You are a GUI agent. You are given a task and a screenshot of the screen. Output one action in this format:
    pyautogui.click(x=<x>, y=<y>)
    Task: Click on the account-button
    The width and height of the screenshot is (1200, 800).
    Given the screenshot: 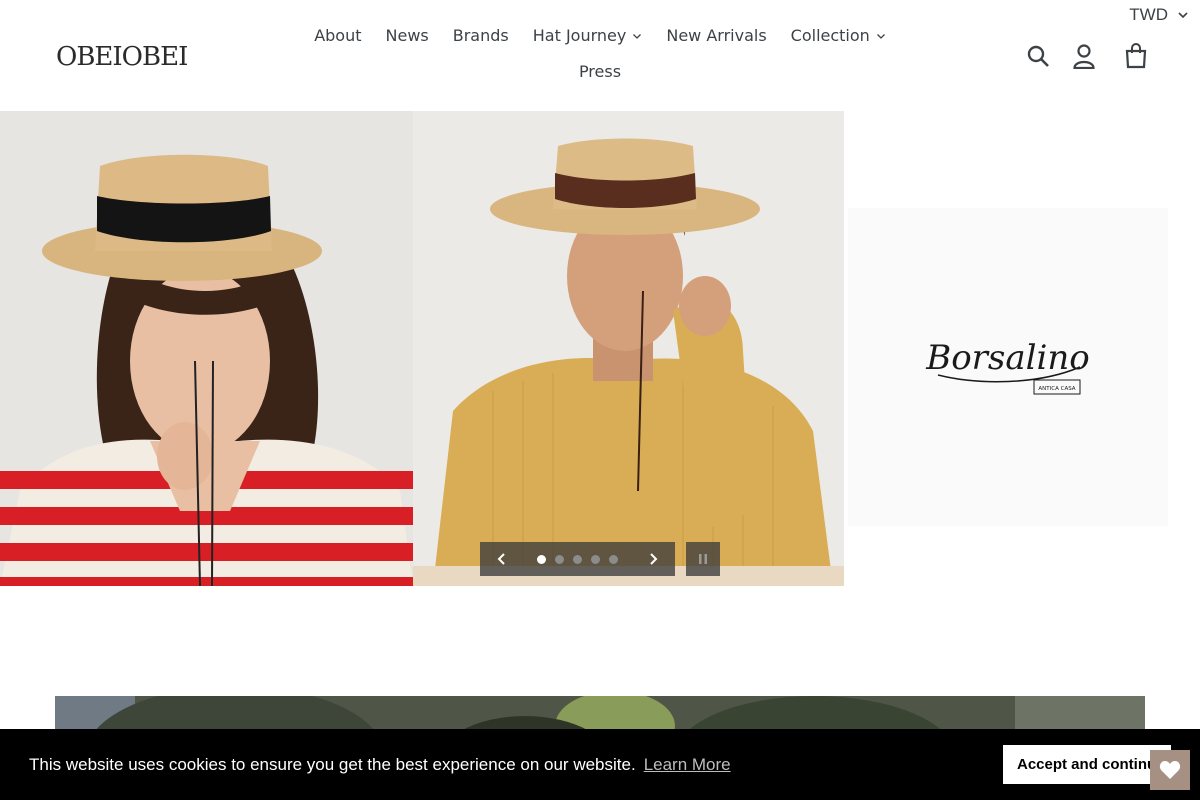 What is the action you would take?
    pyautogui.click(x=1084, y=56)
    